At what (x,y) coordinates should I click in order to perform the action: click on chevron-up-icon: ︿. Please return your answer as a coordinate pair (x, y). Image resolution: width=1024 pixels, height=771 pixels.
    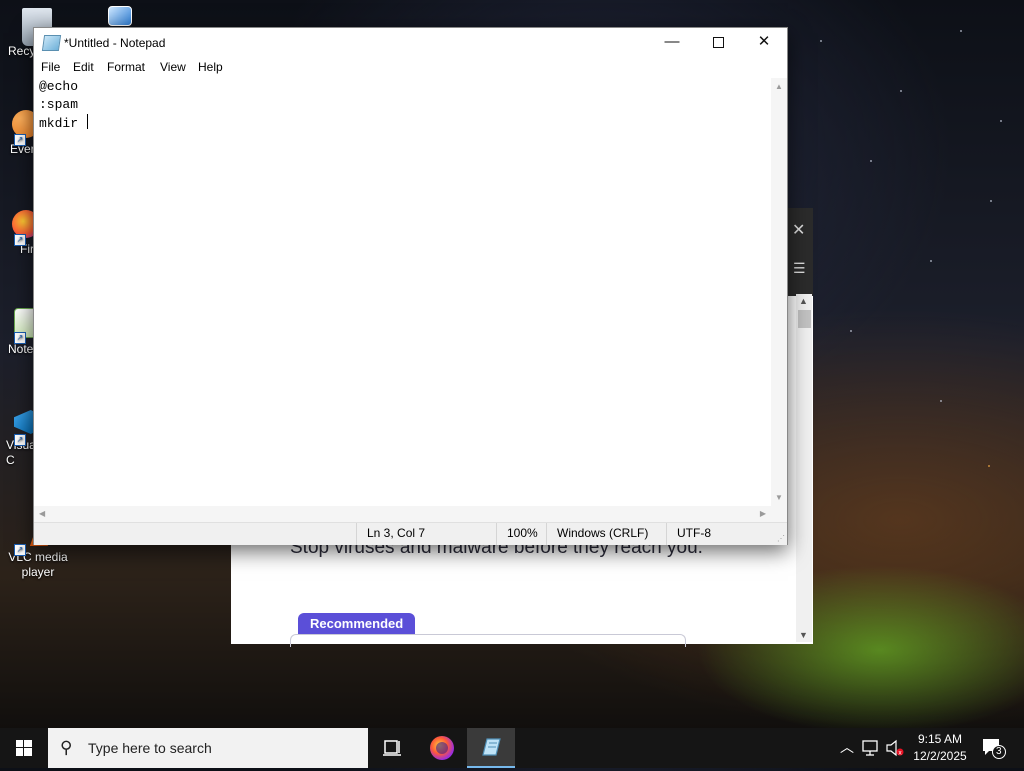
    Looking at the image, I should click on (847, 747).